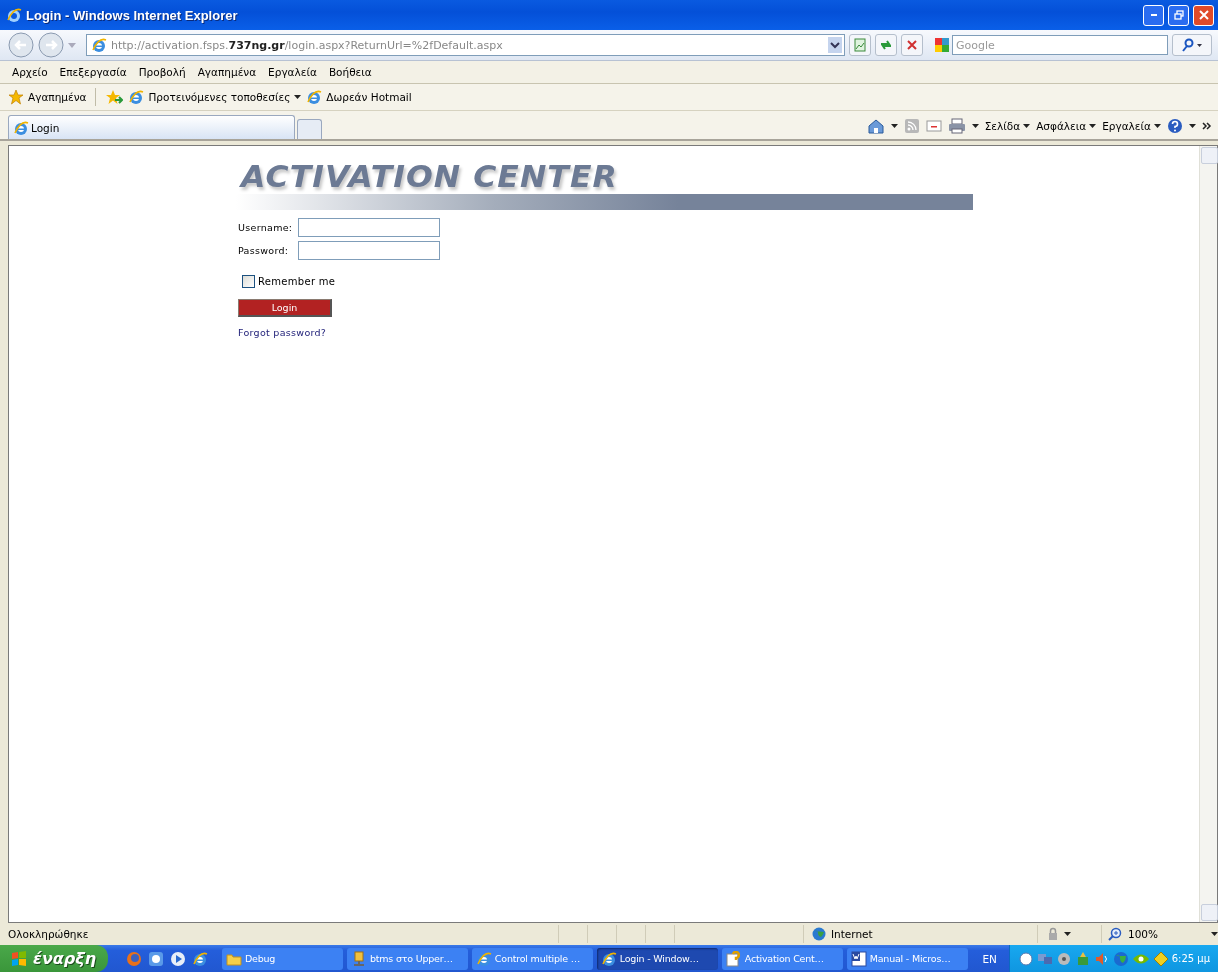 Image resolution: width=1218 pixels, height=972 pixels. What do you see at coordinates (1160, 958) in the screenshot?
I see `diamond-icon` at bounding box center [1160, 958].